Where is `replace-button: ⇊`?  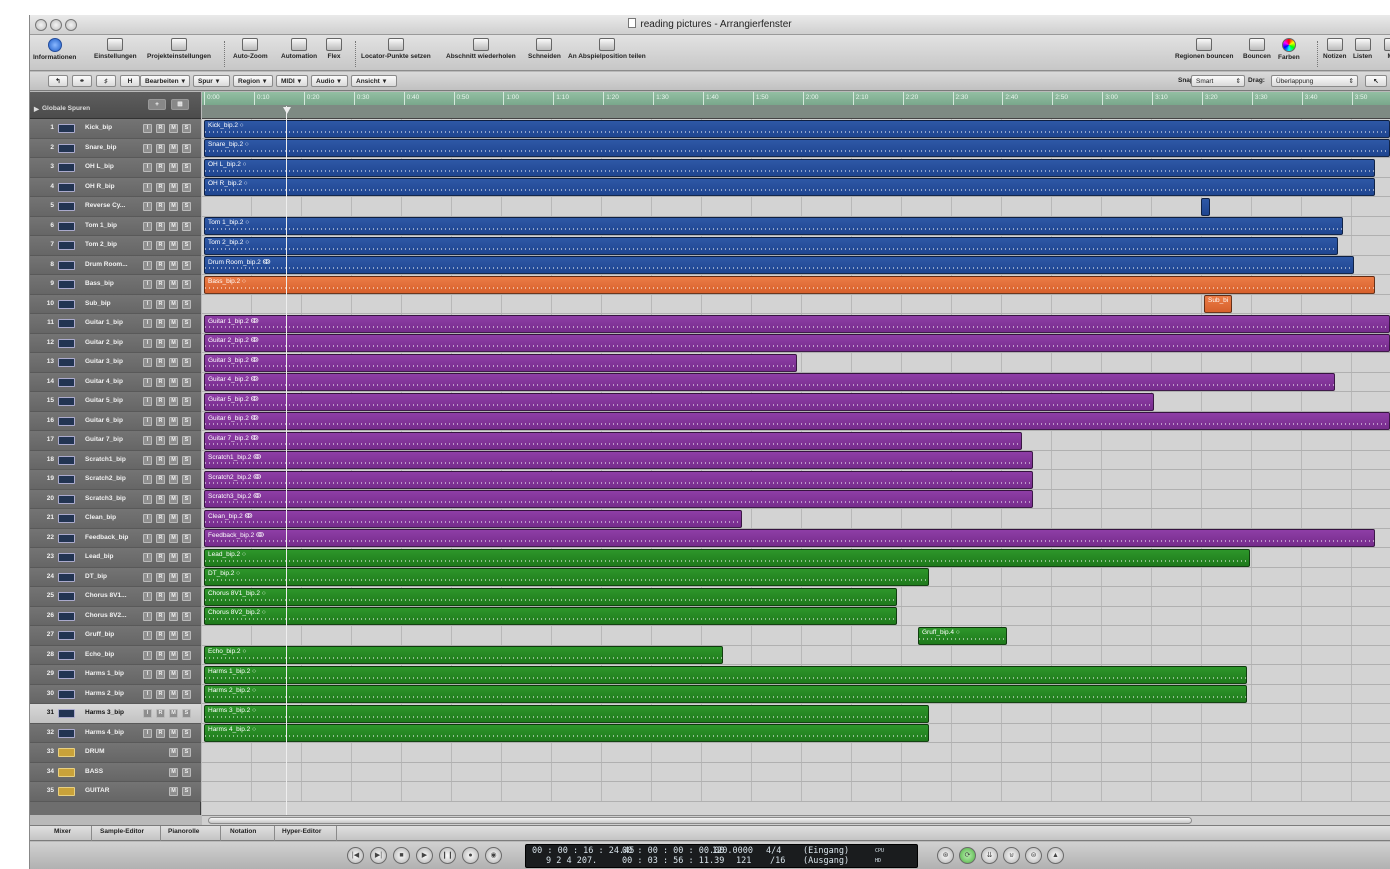
replace-button: ⇊ is located at coordinates (989, 855).